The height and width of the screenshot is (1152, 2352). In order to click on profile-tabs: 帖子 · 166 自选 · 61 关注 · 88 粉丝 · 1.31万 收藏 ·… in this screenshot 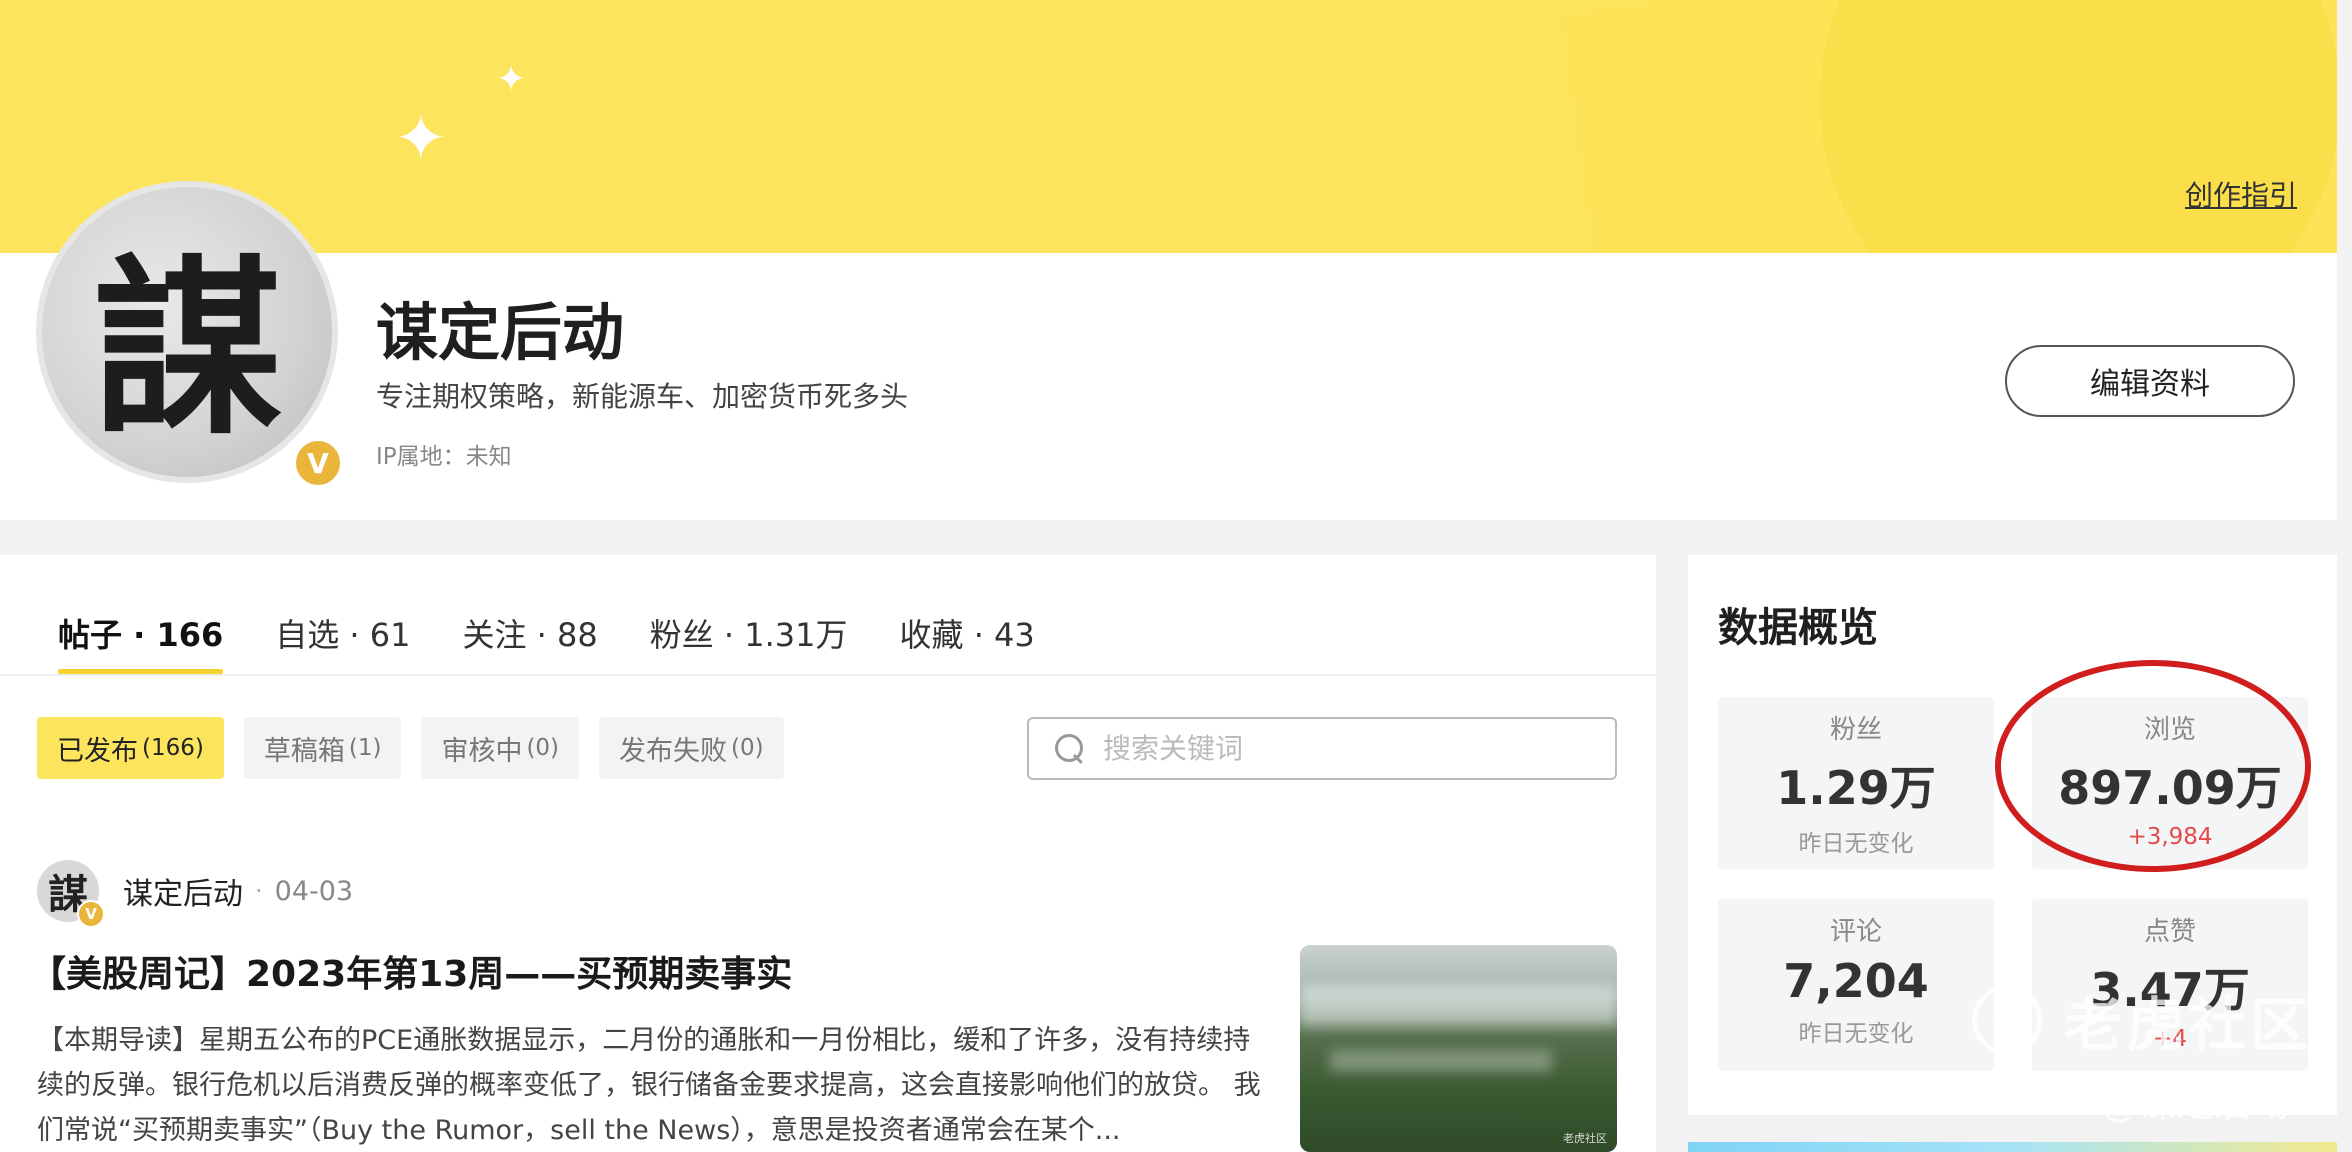, I will do `click(546, 642)`.